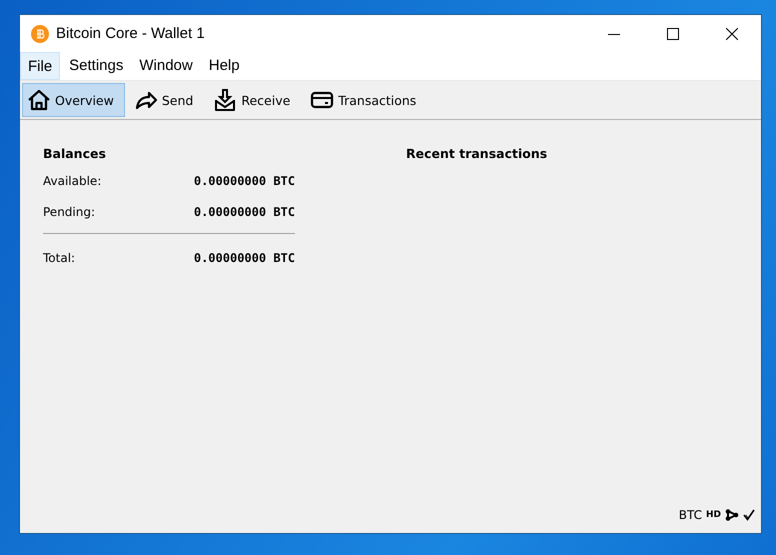  What do you see at coordinates (69, 211) in the screenshot?
I see `balance-label: Pending:` at bounding box center [69, 211].